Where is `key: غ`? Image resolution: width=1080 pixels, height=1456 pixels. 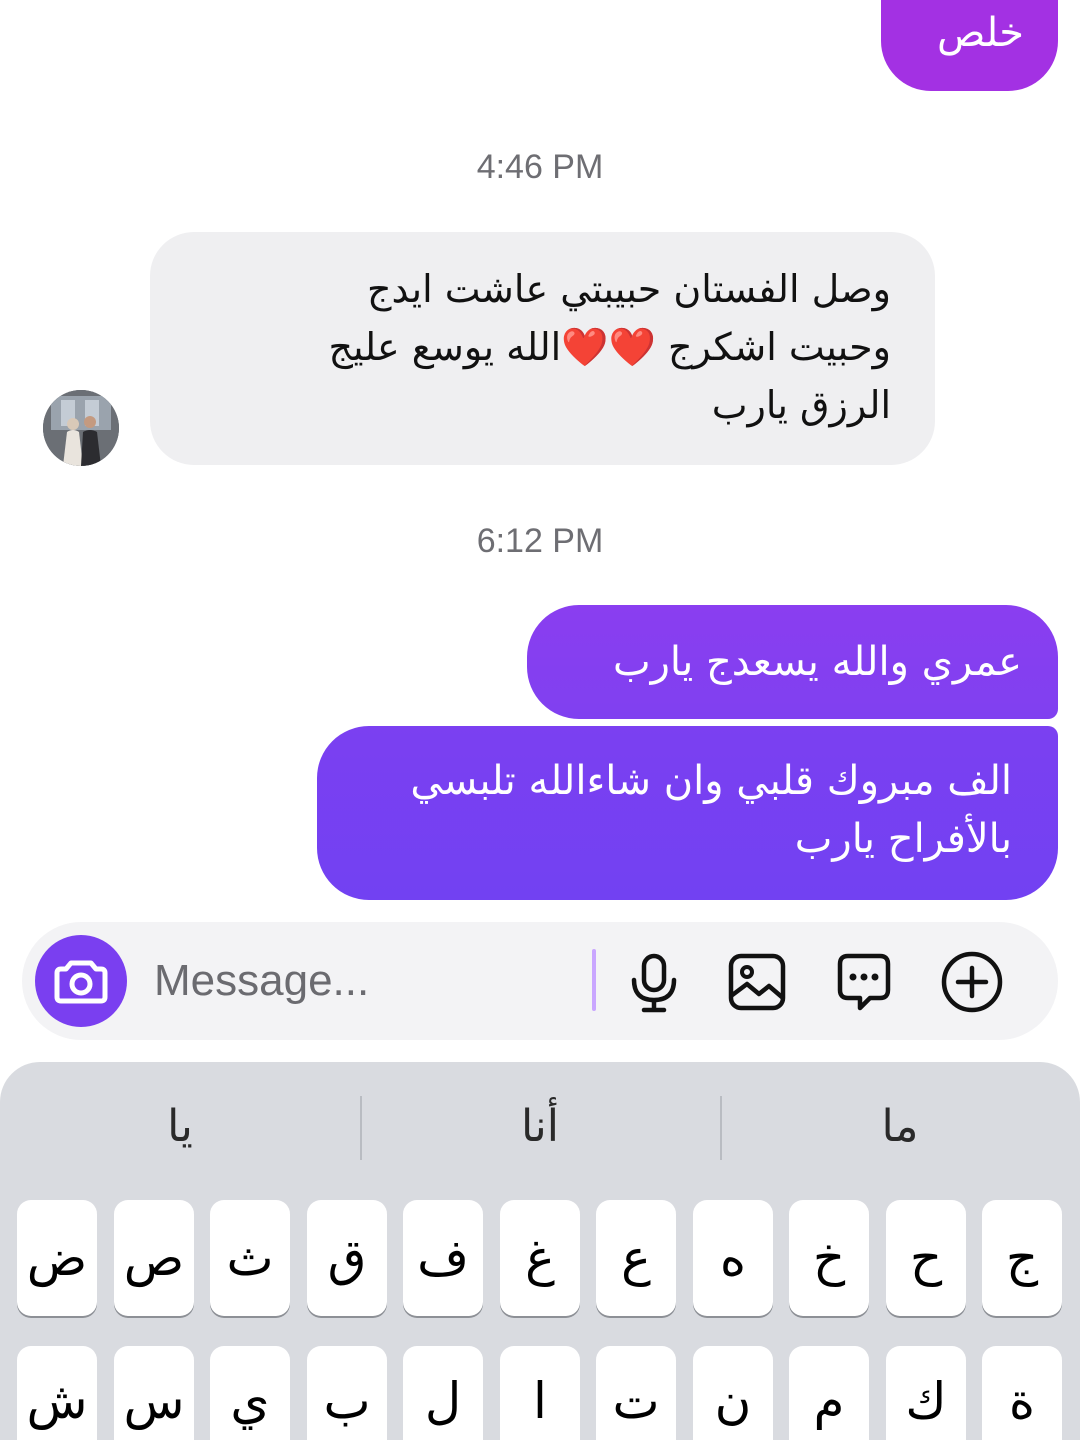
key: غ is located at coordinates (540, 1258).